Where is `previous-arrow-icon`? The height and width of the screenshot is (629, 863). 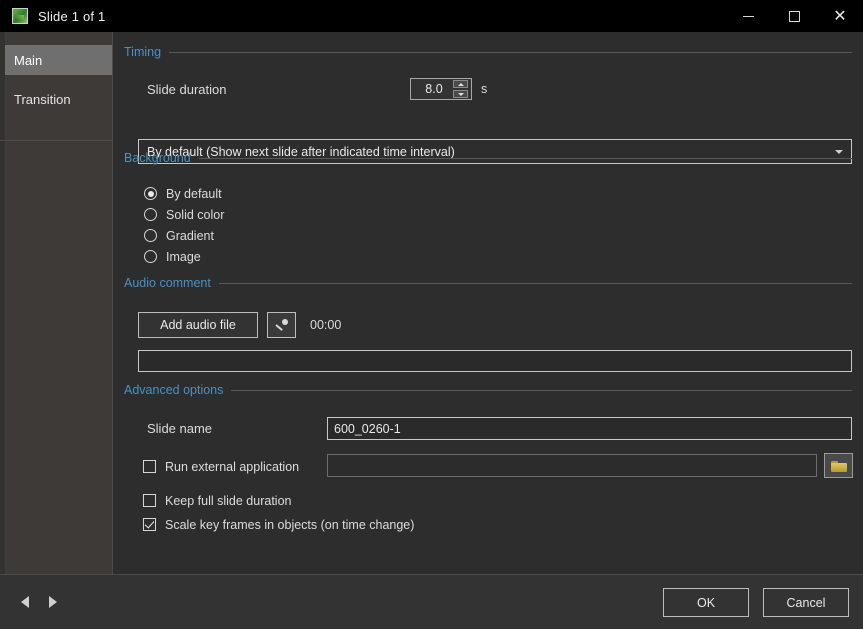
previous-arrow-icon is located at coordinates (25, 602).